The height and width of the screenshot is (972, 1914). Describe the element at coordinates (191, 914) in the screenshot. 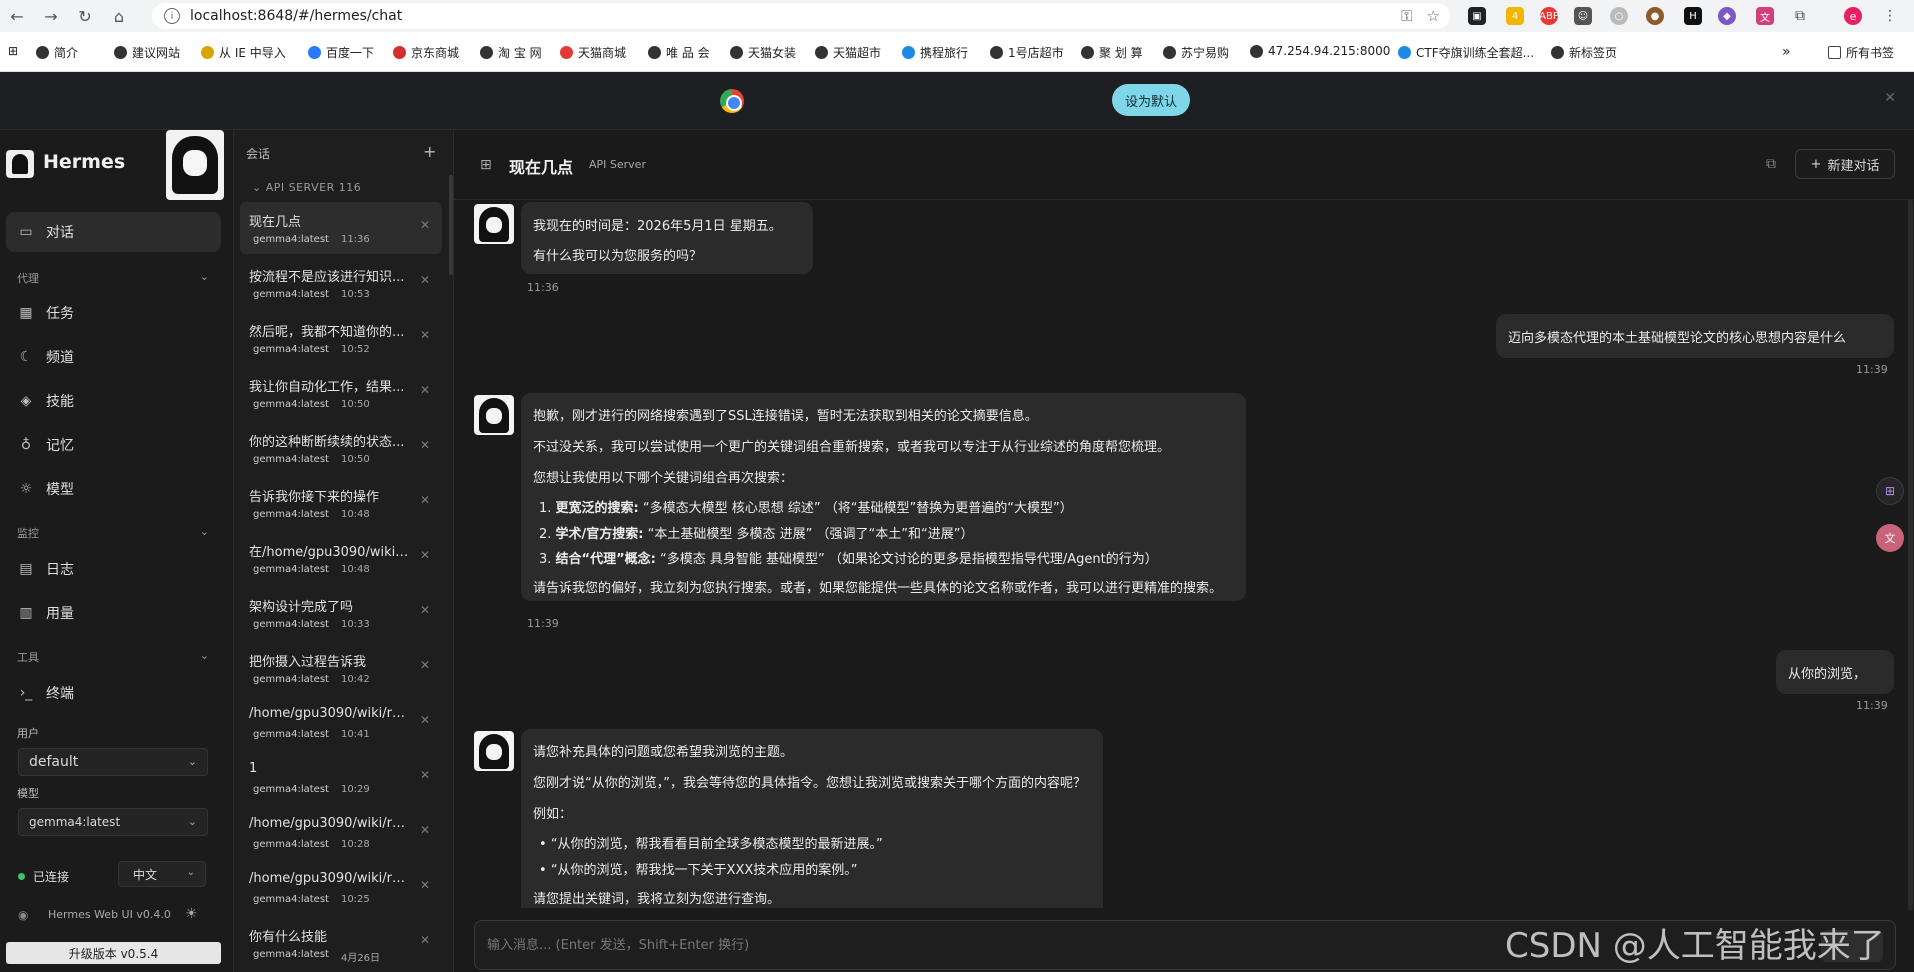

I see `theme-toggle-icon: ☀` at that location.